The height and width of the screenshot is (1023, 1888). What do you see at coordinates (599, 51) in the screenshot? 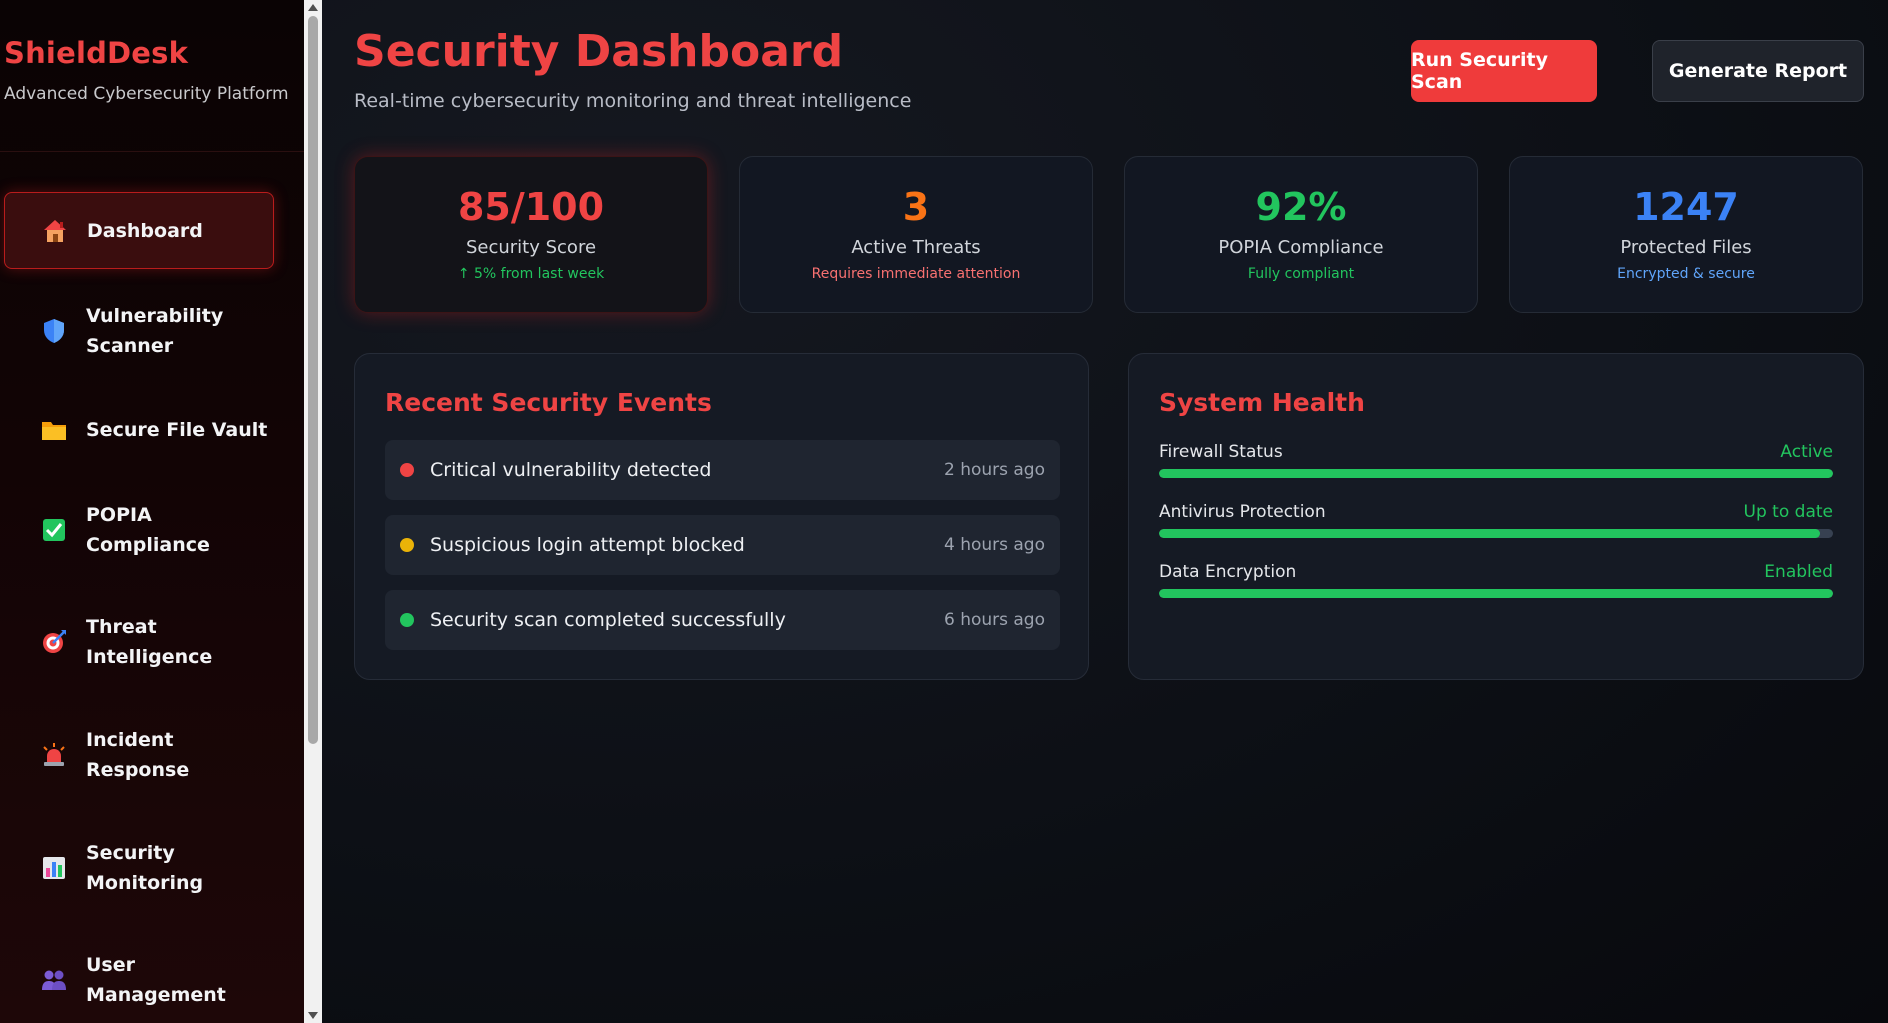
I see `page-title: Security Dashboard` at bounding box center [599, 51].